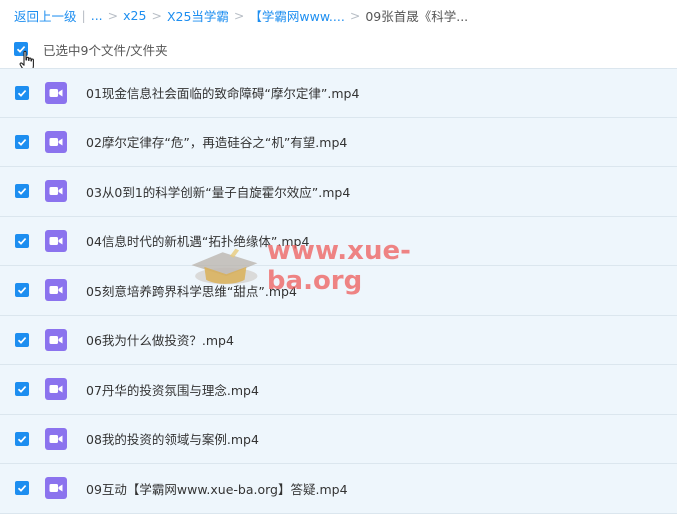 Image resolution: width=677 pixels, height=530 pixels. I want to click on file-row: 06我为什么做投资？.mp4, so click(338, 340).